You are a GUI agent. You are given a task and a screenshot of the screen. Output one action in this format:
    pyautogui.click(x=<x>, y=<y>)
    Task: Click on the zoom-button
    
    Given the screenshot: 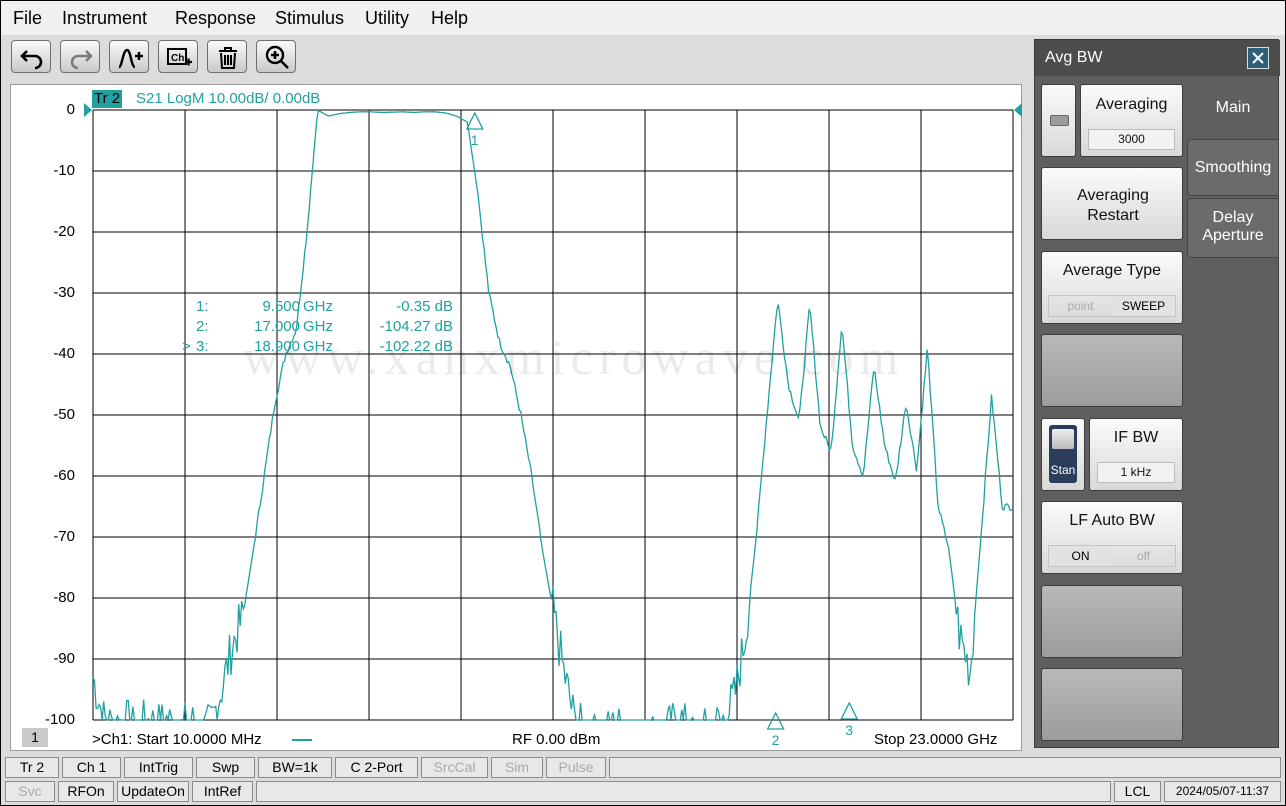 What is the action you would take?
    pyautogui.click(x=276, y=56)
    